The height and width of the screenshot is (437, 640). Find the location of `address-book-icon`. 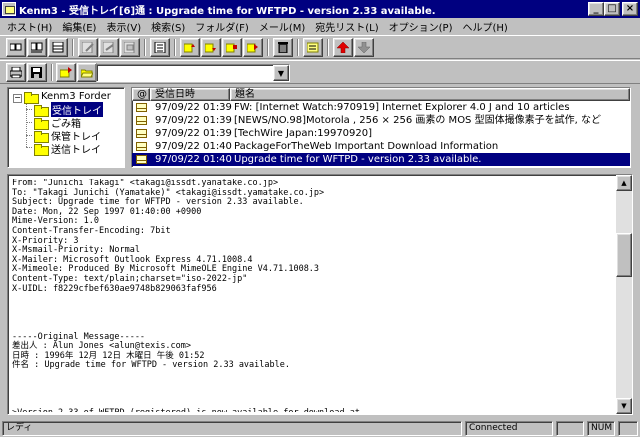

address-book-icon is located at coordinates (160, 47).